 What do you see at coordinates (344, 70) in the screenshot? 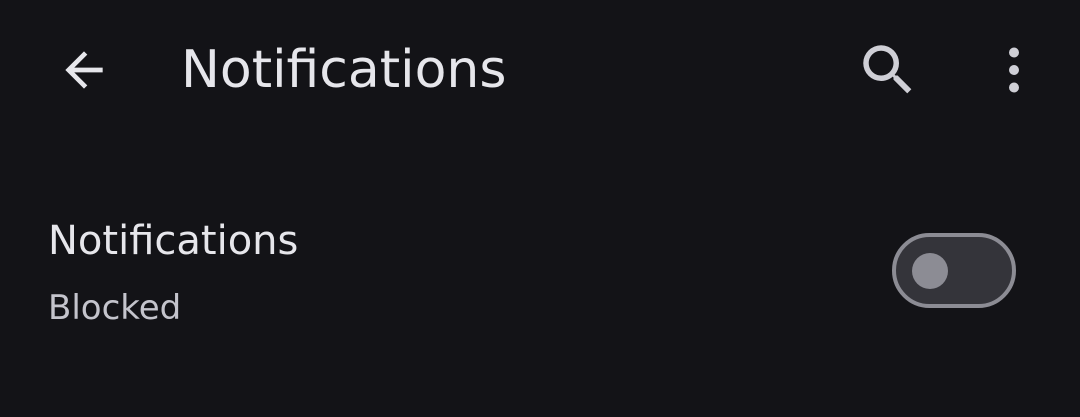
I see `page-title: Notifications` at bounding box center [344, 70].